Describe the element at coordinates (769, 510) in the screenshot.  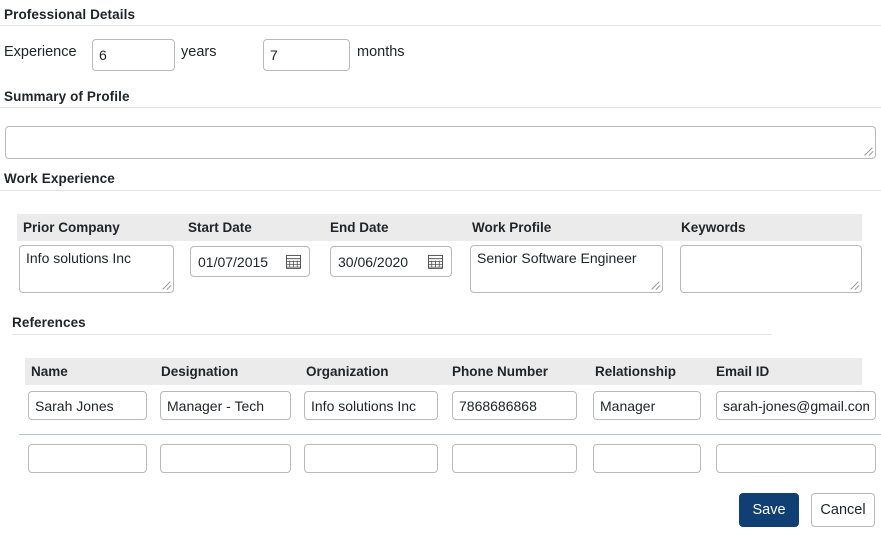
I see `save-button: Save` at that location.